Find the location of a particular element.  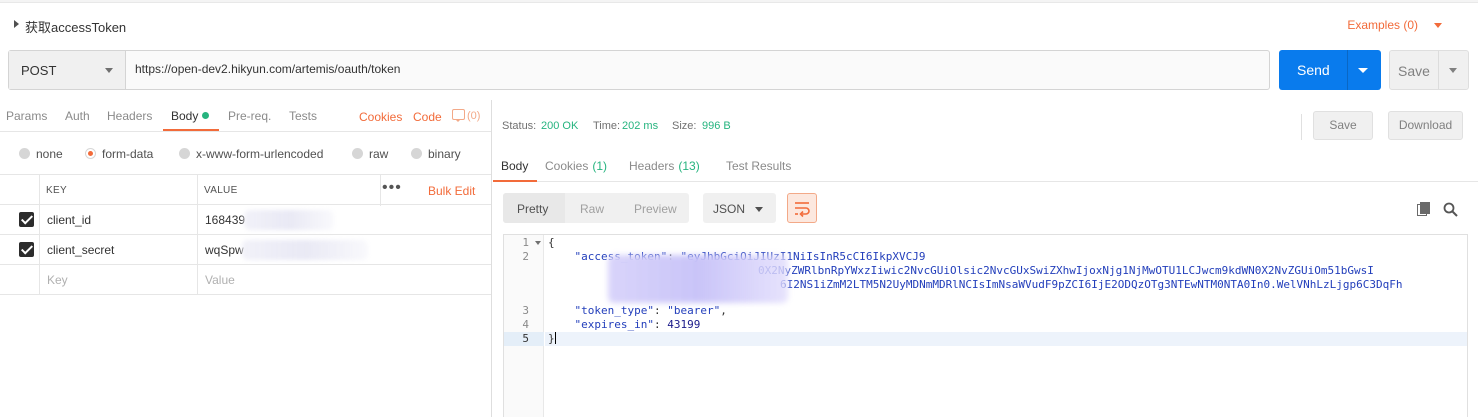

fold-caret-icon is located at coordinates (538, 243).